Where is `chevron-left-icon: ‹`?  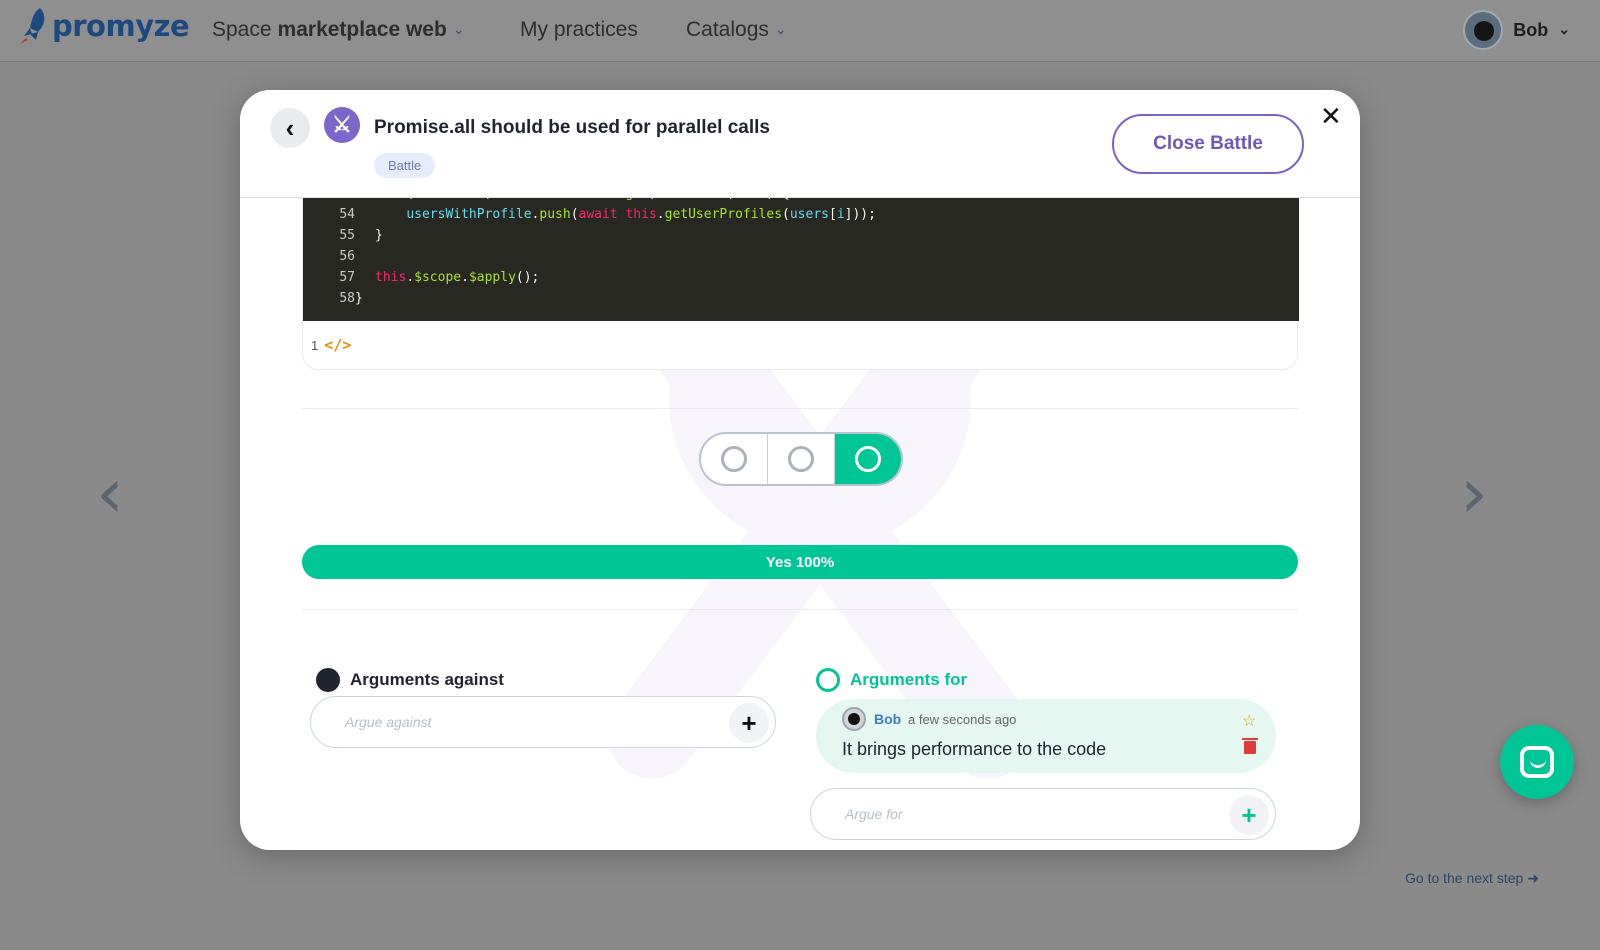
chevron-left-icon: ‹ is located at coordinates (290, 127).